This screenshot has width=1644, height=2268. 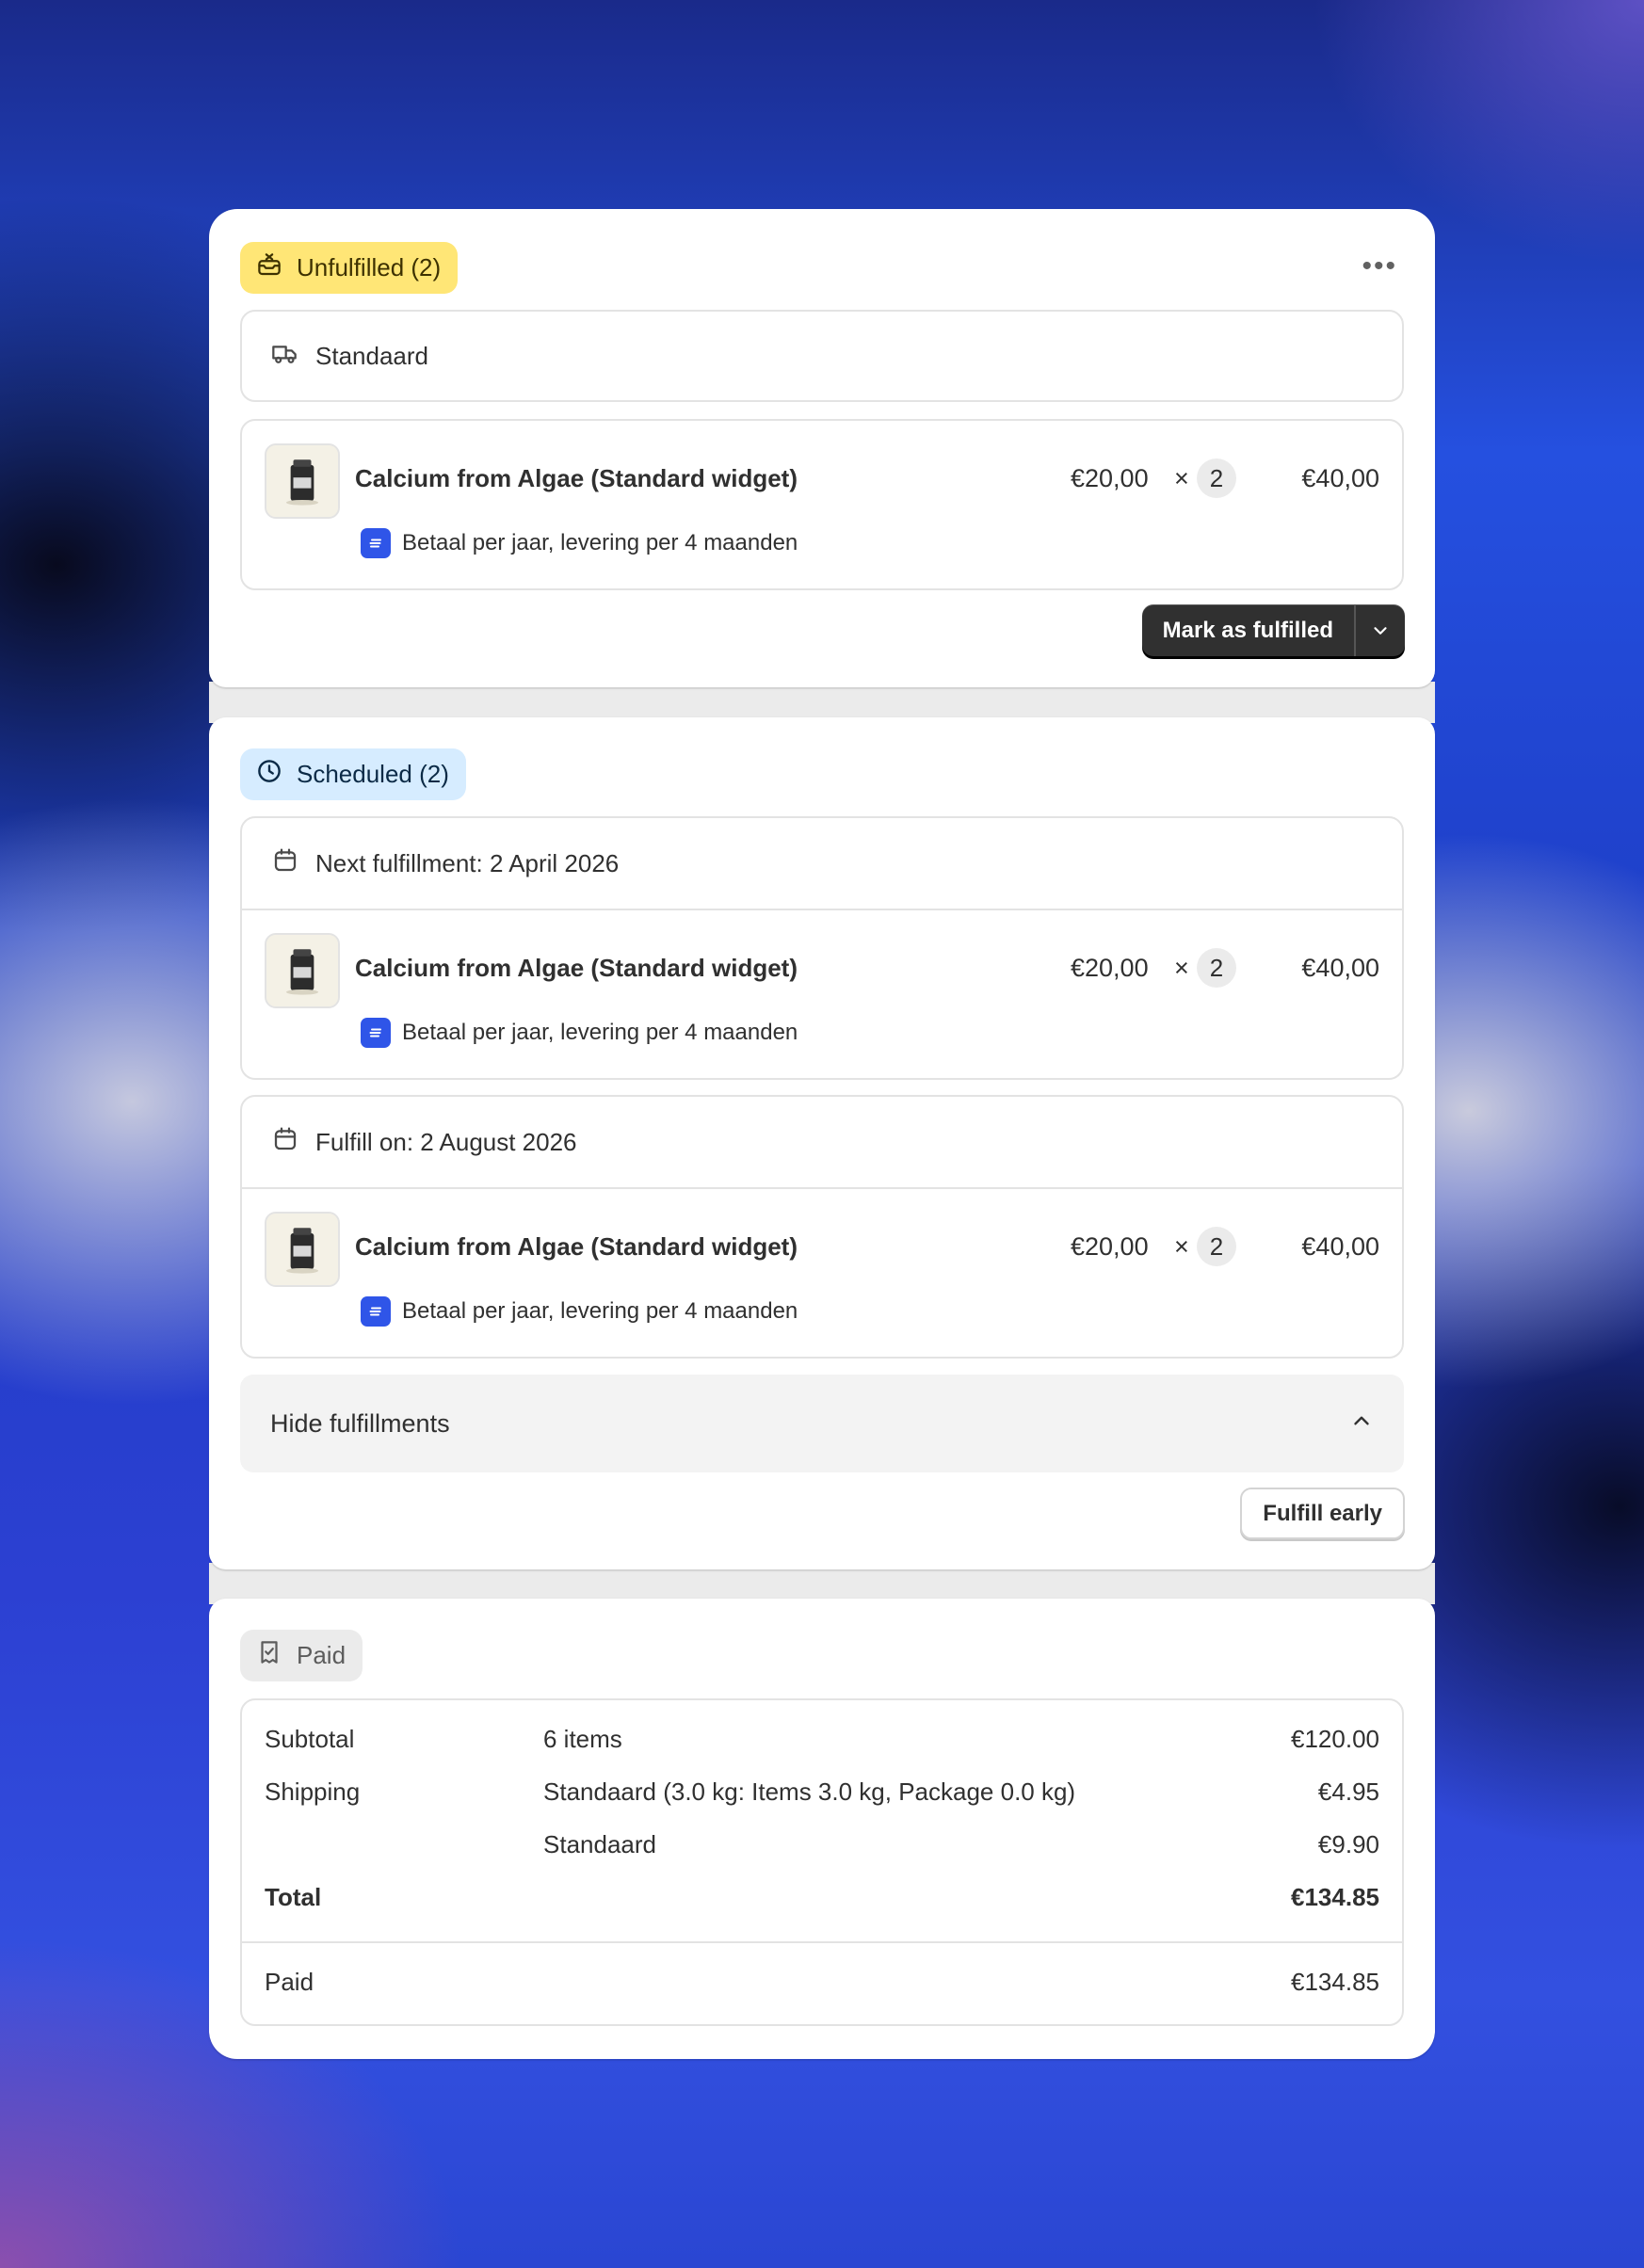 I want to click on scheduled-badge-label: Scheduled (2), so click(x=373, y=774).